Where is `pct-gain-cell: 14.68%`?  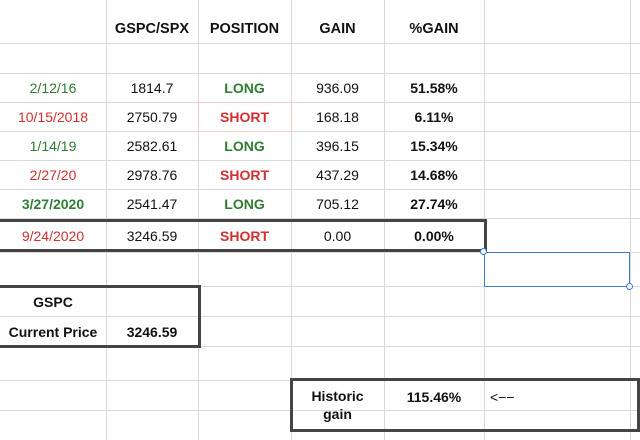
pct-gain-cell: 14.68% is located at coordinates (434, 174).